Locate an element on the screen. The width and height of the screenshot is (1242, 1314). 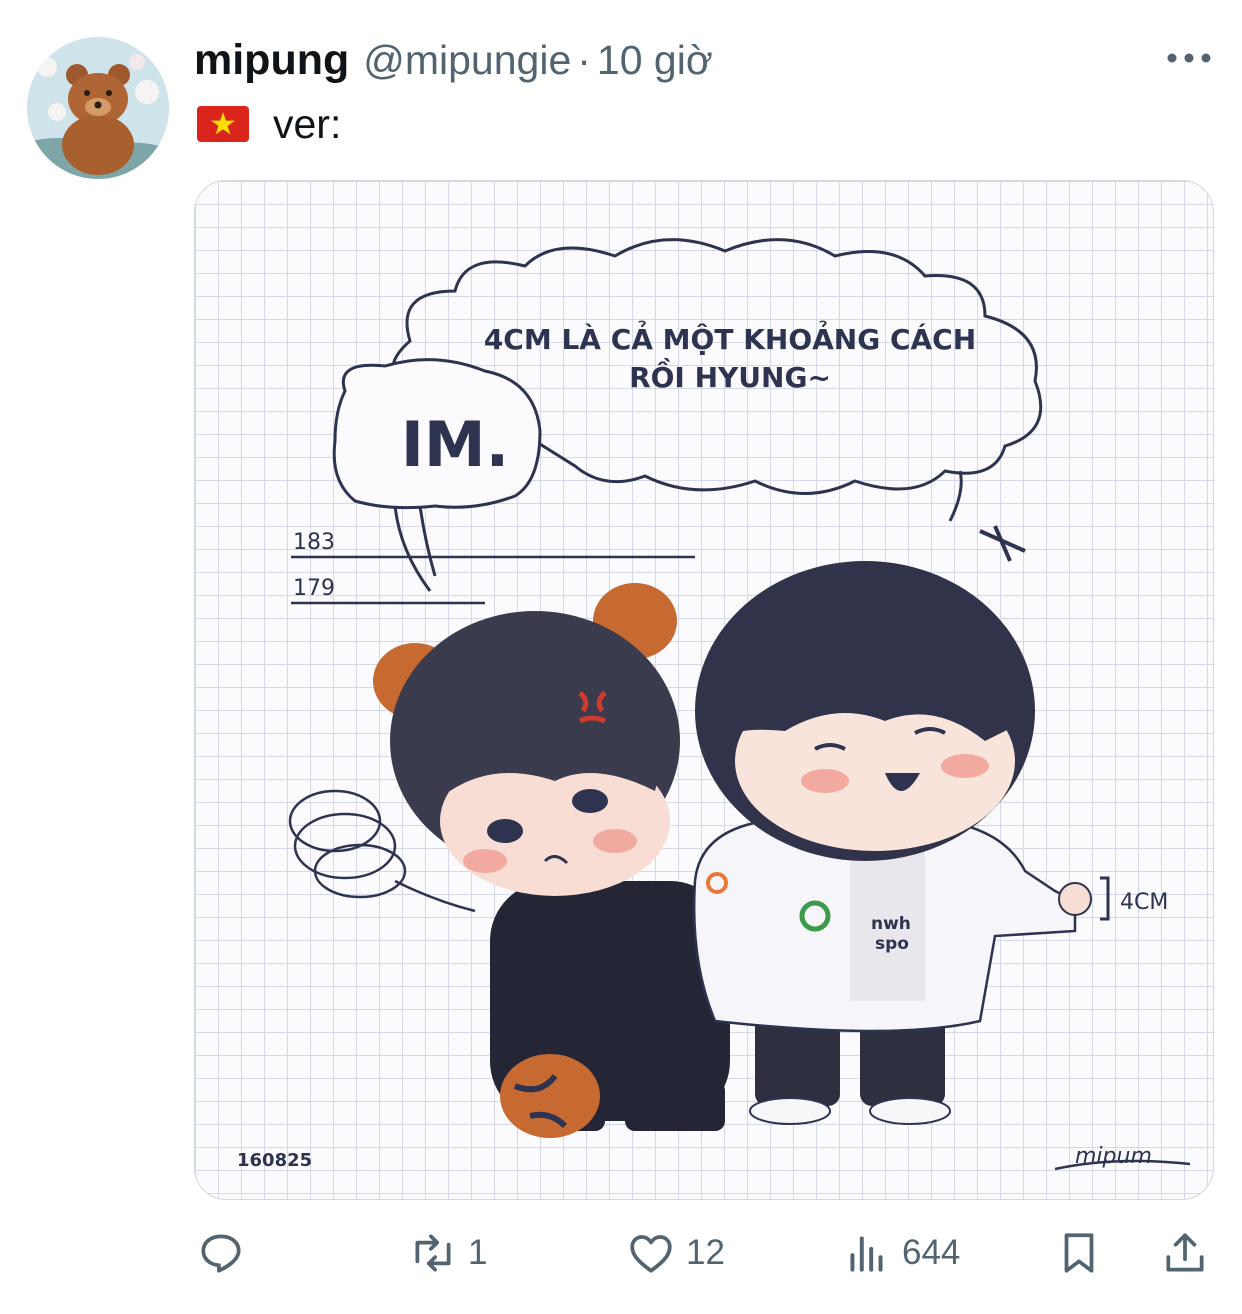
bookmark-button is located at coordinates (1079, 1252).